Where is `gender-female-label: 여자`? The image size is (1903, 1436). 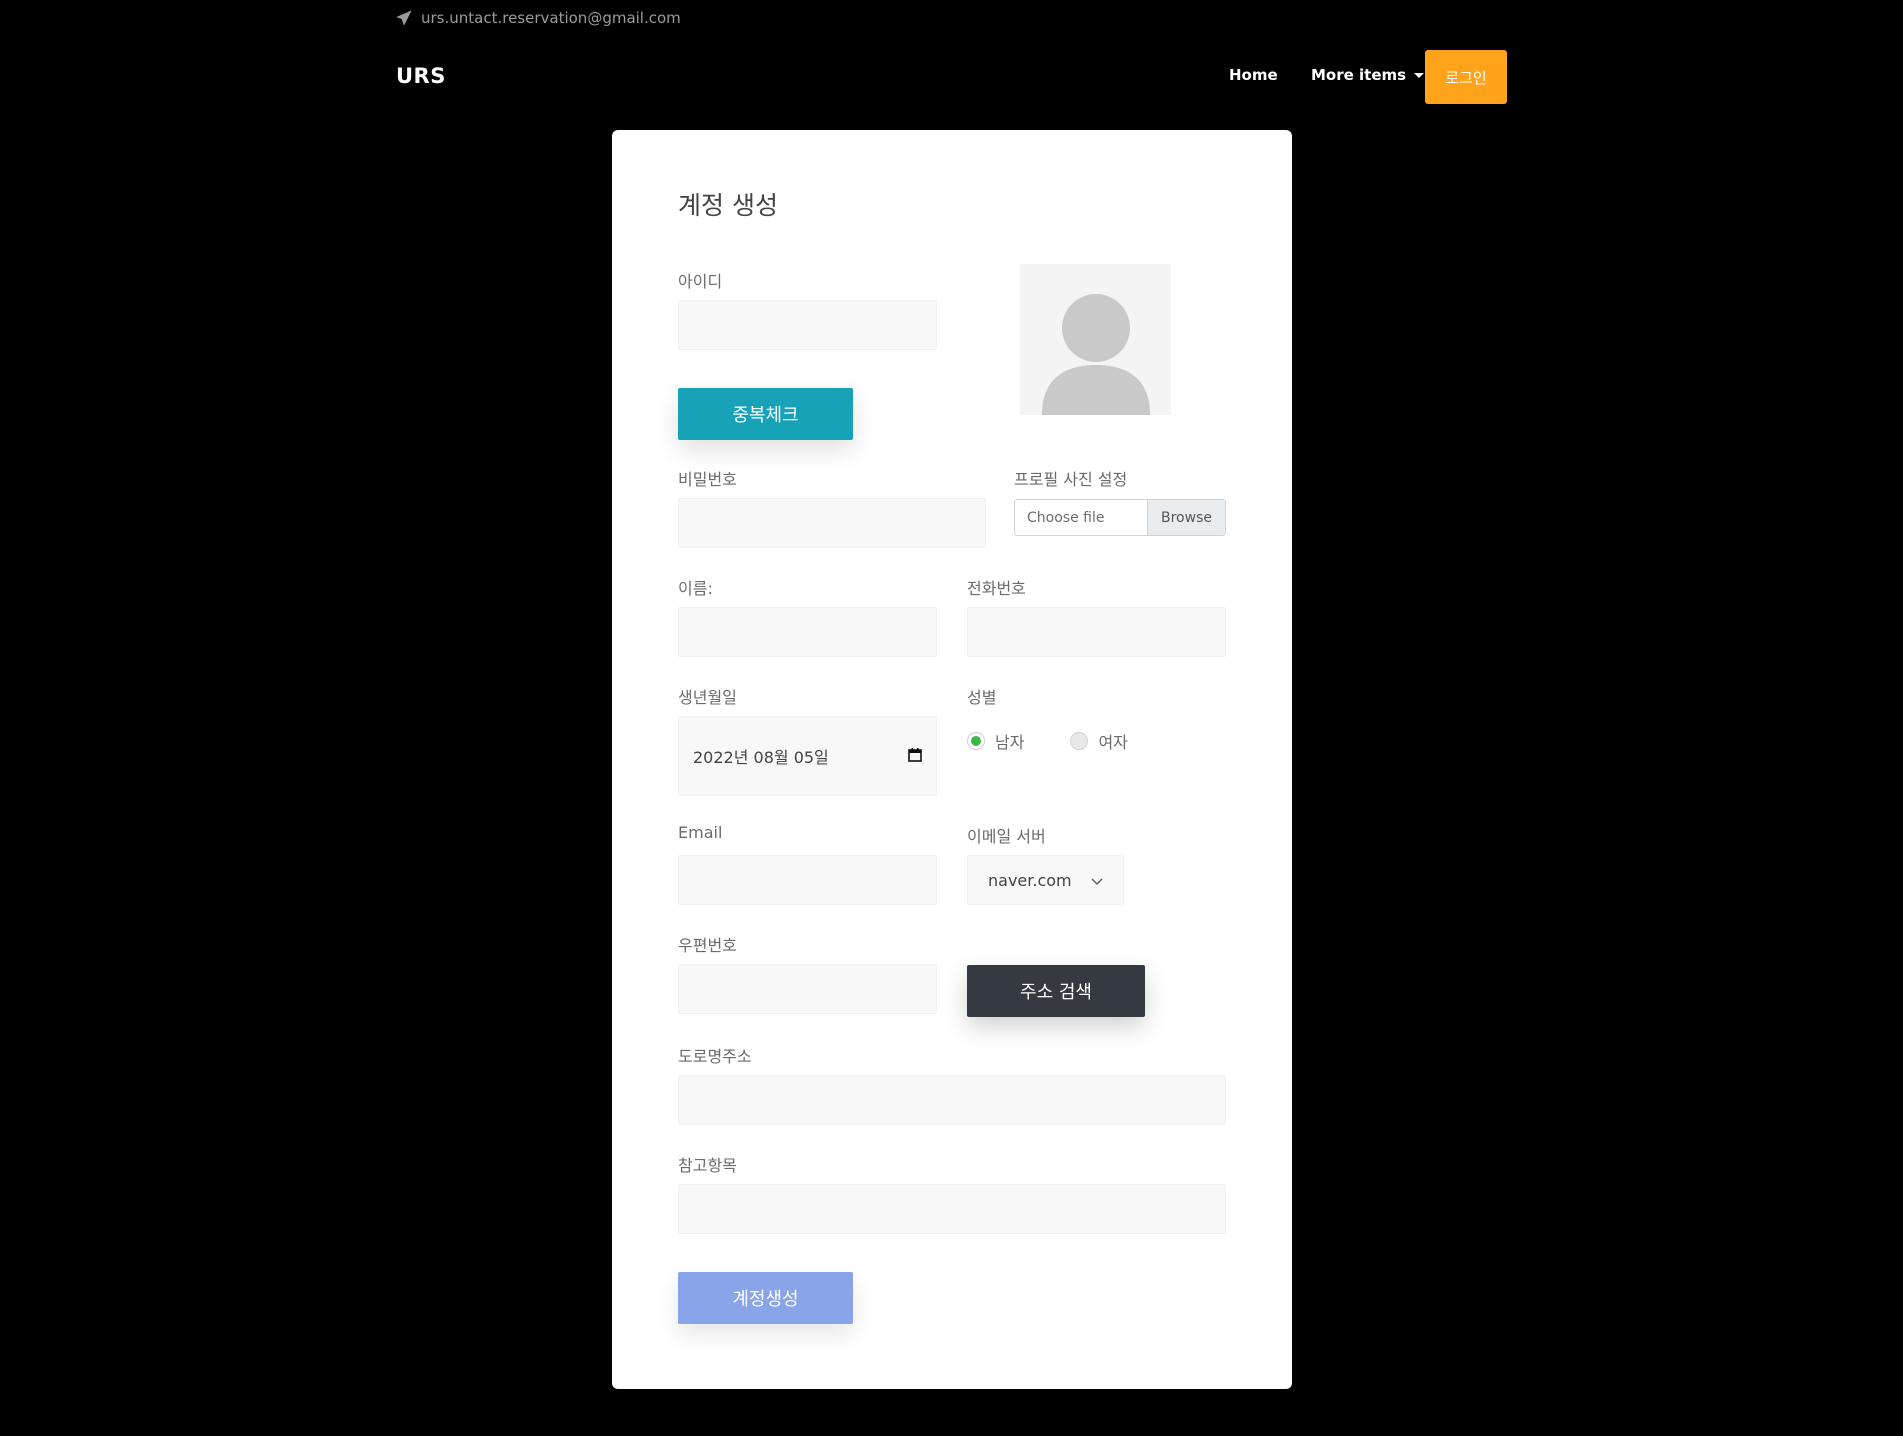
gender-female-label: 여자 is located at coordinates (1113, 742).